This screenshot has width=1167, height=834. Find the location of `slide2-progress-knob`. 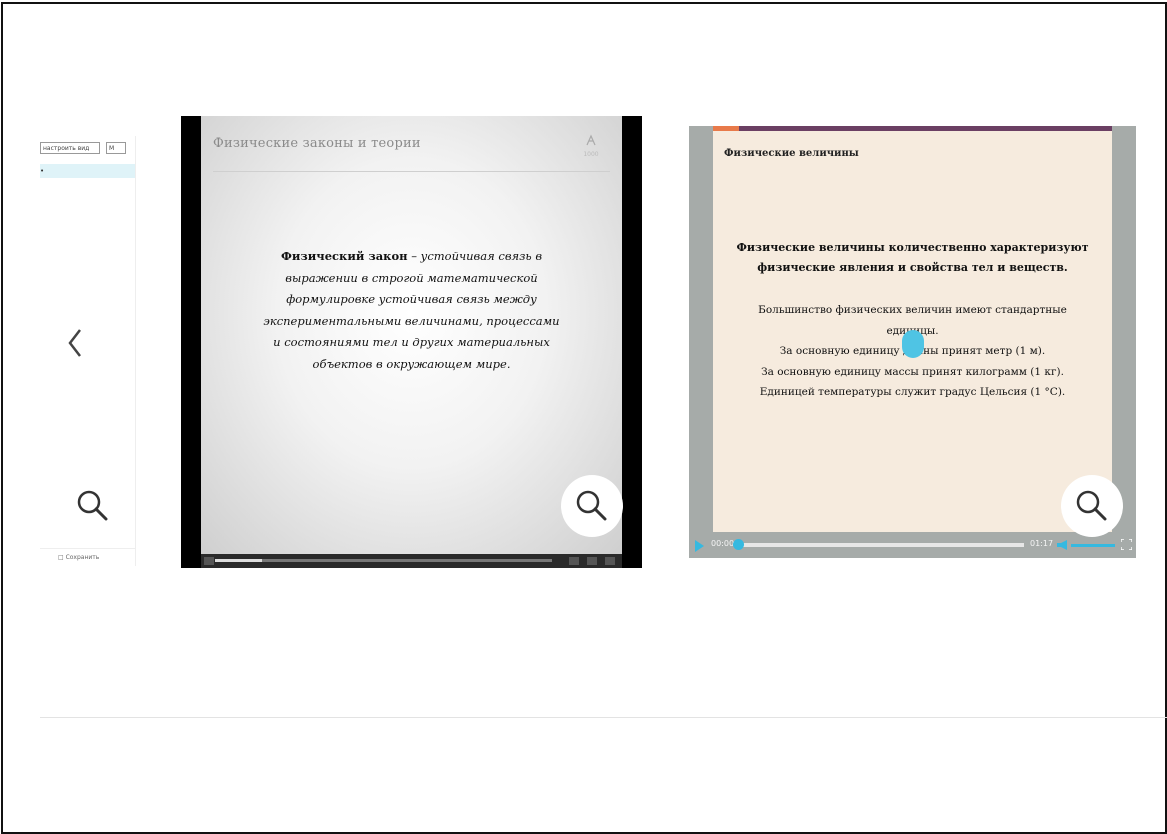

slide2-progress-knob is located at coordinates (738, 544).